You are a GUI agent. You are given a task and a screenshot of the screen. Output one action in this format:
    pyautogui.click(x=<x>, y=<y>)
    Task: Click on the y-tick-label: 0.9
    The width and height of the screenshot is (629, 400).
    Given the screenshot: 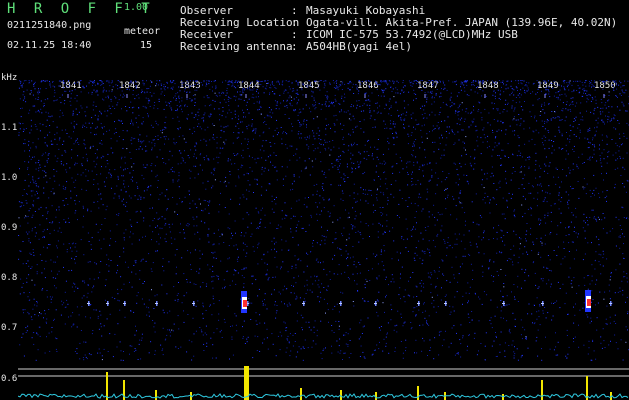 What is the action you would take?
    pyautogui.click(x=9, y=228)
    